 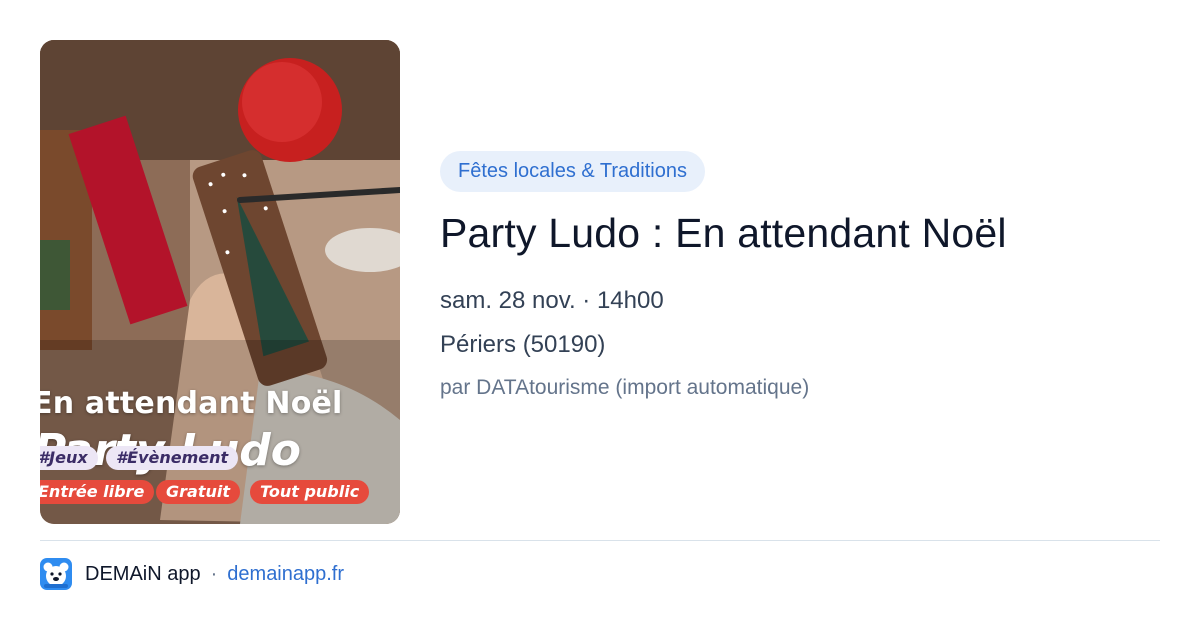 I want to click on event-source: par DATAtourisme (import automatique), so click(x=625, y=387).